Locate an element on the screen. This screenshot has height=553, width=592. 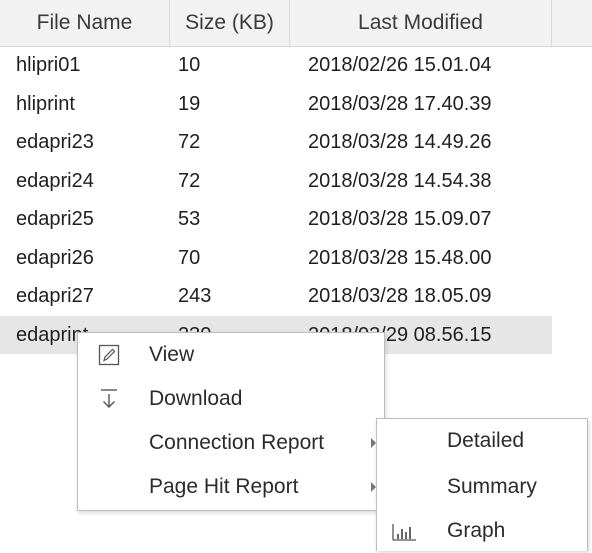
pencil-icon is located at coordinates (109, 355).